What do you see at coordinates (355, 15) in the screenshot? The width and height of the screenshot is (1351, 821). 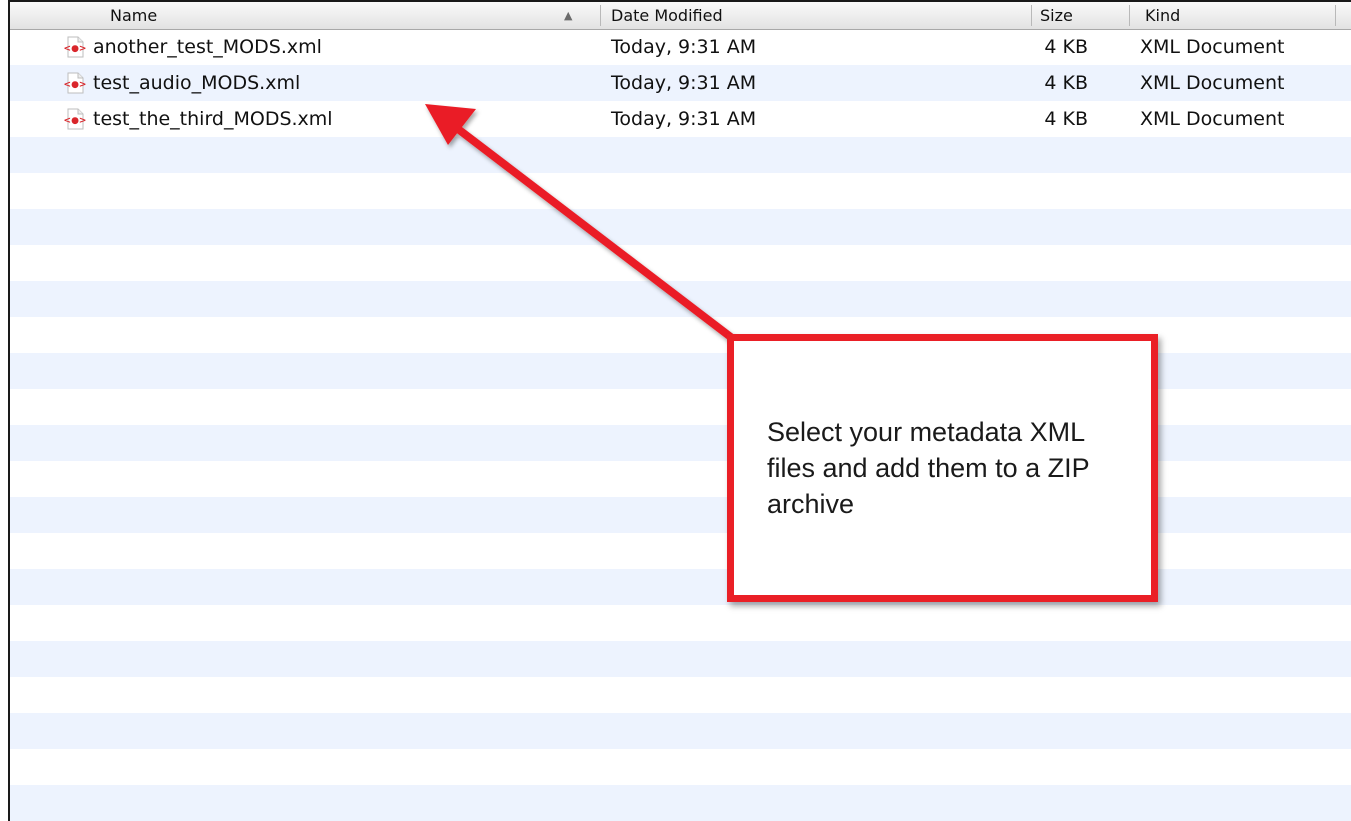 I see `column-header-name: Name` at bounding box center [355, 15].